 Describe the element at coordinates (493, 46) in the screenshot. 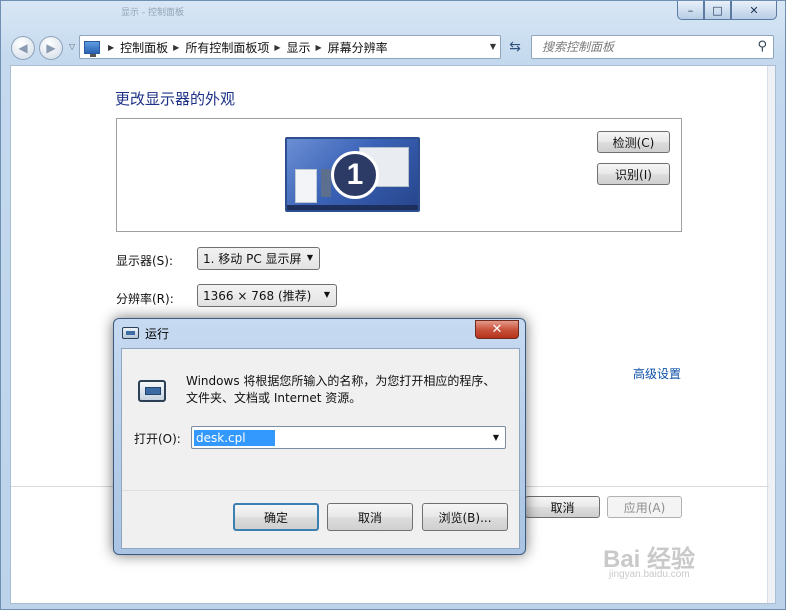

I see `address-dropdown-icon: ▼` at that location.